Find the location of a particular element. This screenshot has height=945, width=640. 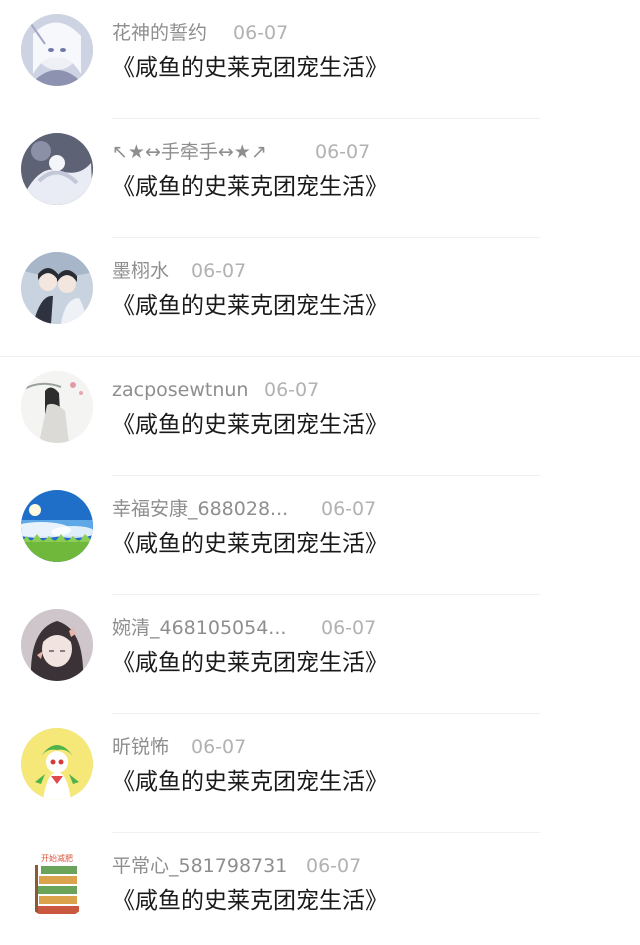

comment-meta: ↖★↔手牵手↔★↗ 06-07 is located at coordinates (241, 152).